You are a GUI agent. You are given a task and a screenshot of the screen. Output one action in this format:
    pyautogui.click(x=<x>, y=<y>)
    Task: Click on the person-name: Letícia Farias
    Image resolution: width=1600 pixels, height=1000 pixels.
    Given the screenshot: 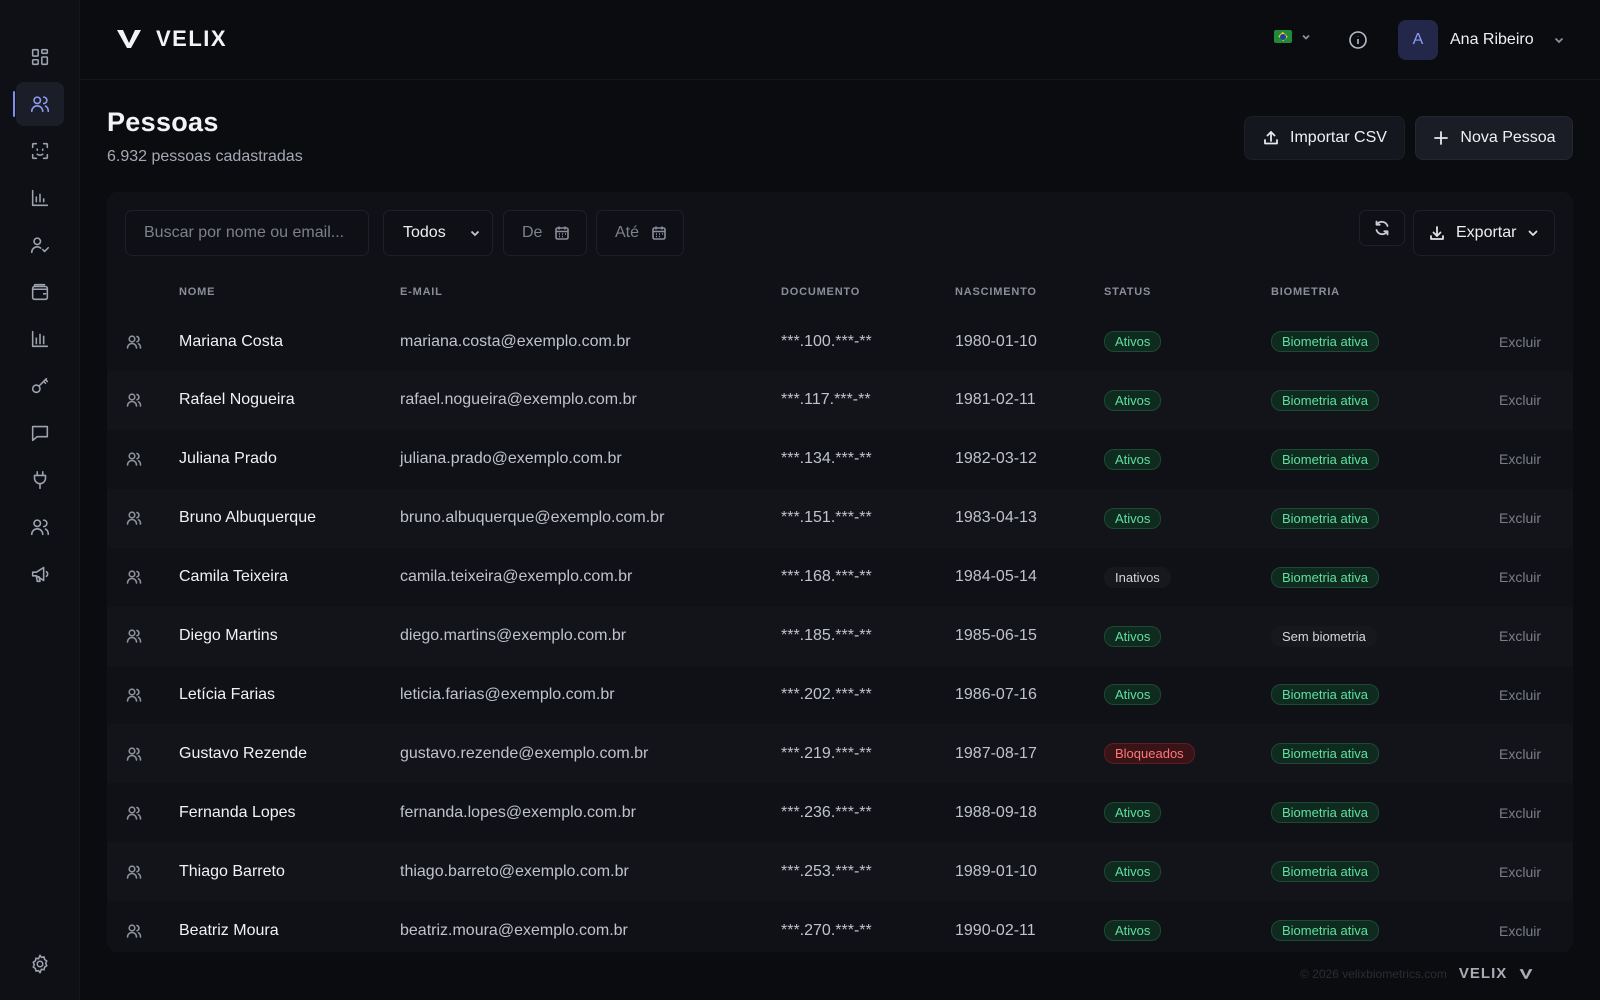 What is the action you would take?
    pyautogui.click(x=227, y=694)
    